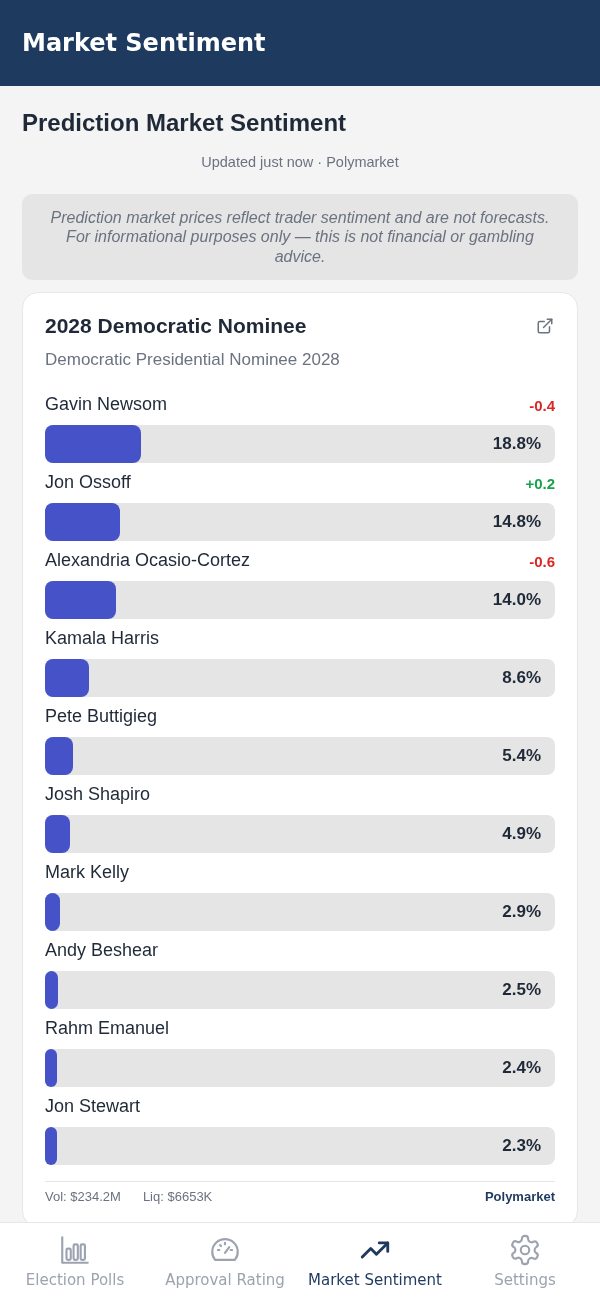 This screenshot has height=1304, width=600. Describe the element at coordinates (300, 237) in the screenshot. I see `disclaimer-text: Prediction market prices reflect trader sentiment and are not forecasts. For informational purposes only — this is not financial or gambling advice.` at that location.